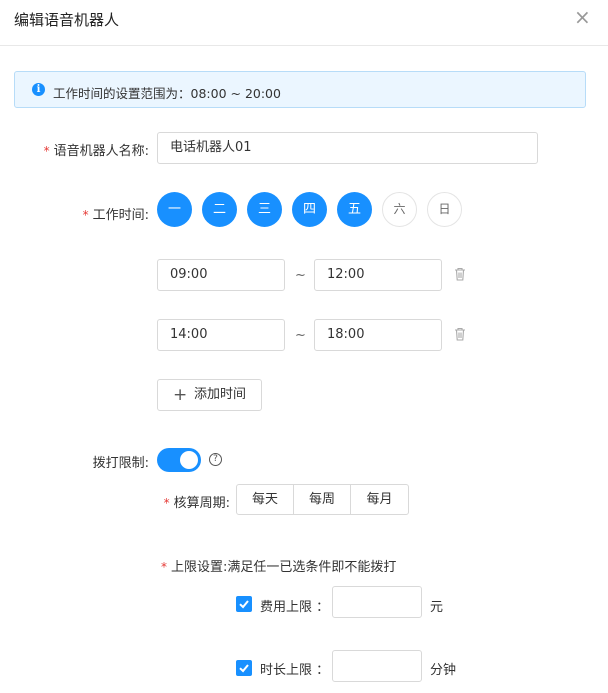 Image resolution: width=608 pixels, height=693 pixels. Describe the element at coordinates (221, 335) in the screenshot. I see `time-range-2-start: 14:00` at that location.